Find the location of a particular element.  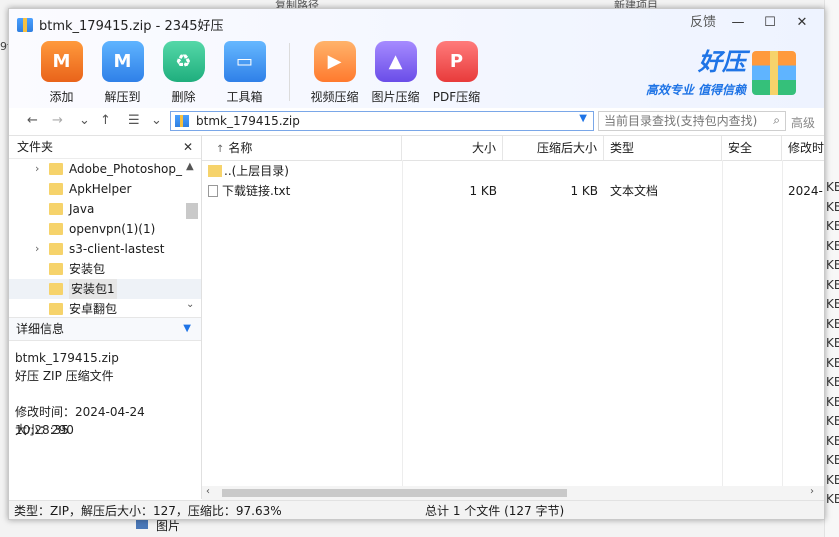

column-safety: 安全 is located at coordinates (752, 148).